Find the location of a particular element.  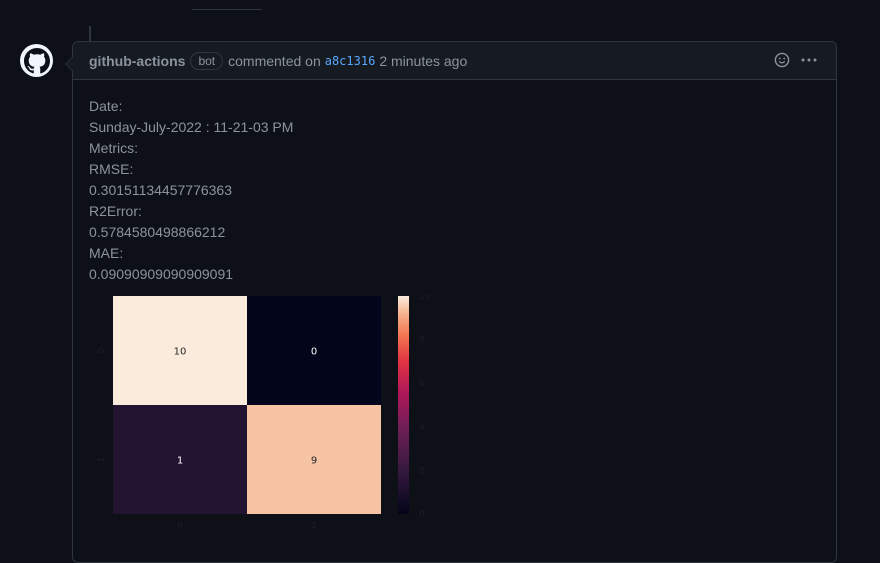

date-label: Date: is located at coordinates (106, 106).